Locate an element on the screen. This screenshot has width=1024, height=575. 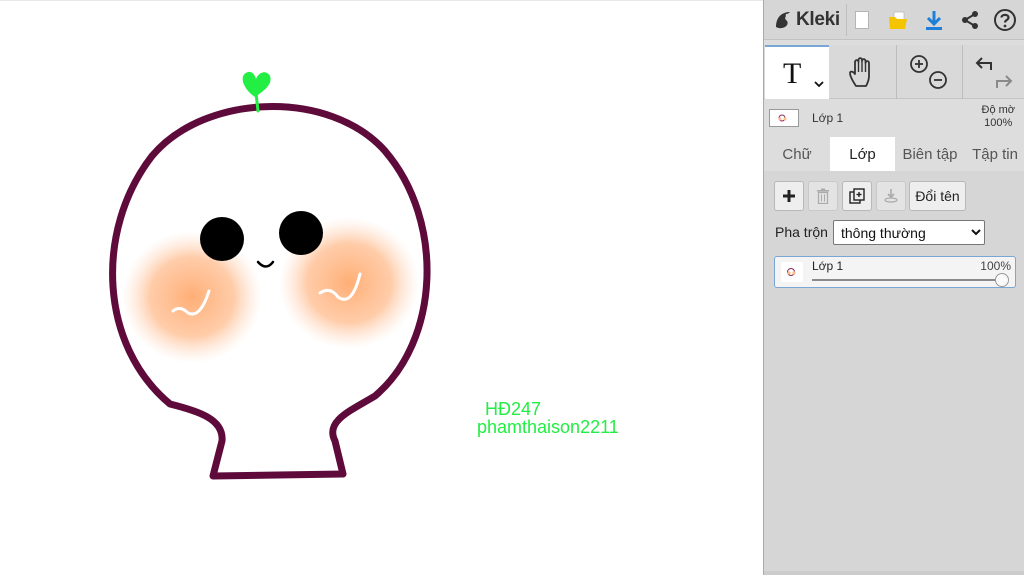
opacity-label: Độ mờ is located at coordinates (998, 110).